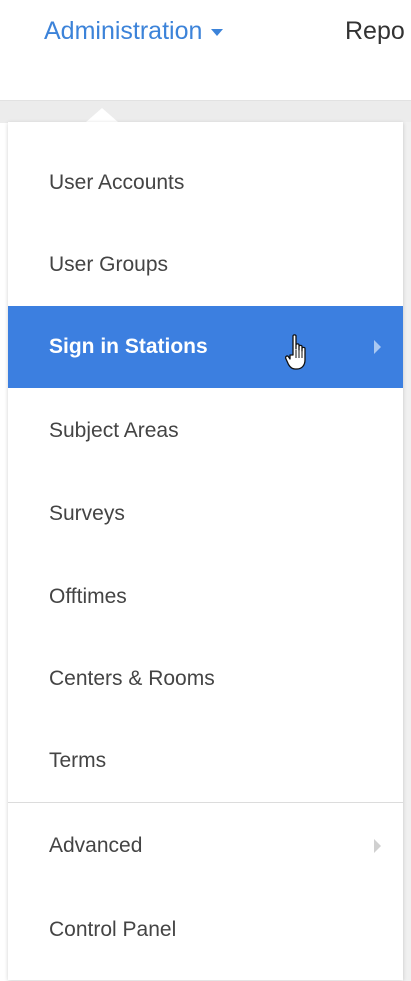 The width and height of the screenshot is (411, 981). I want to click on menu-item-label: Surveys, so click(87, 513).